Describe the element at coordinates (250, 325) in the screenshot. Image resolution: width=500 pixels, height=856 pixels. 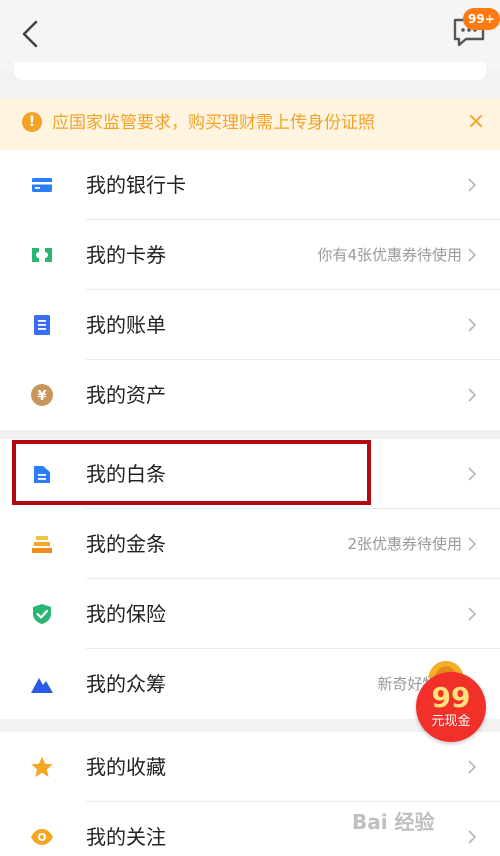
I see `menu-item-bills: 我的账单` at that location.